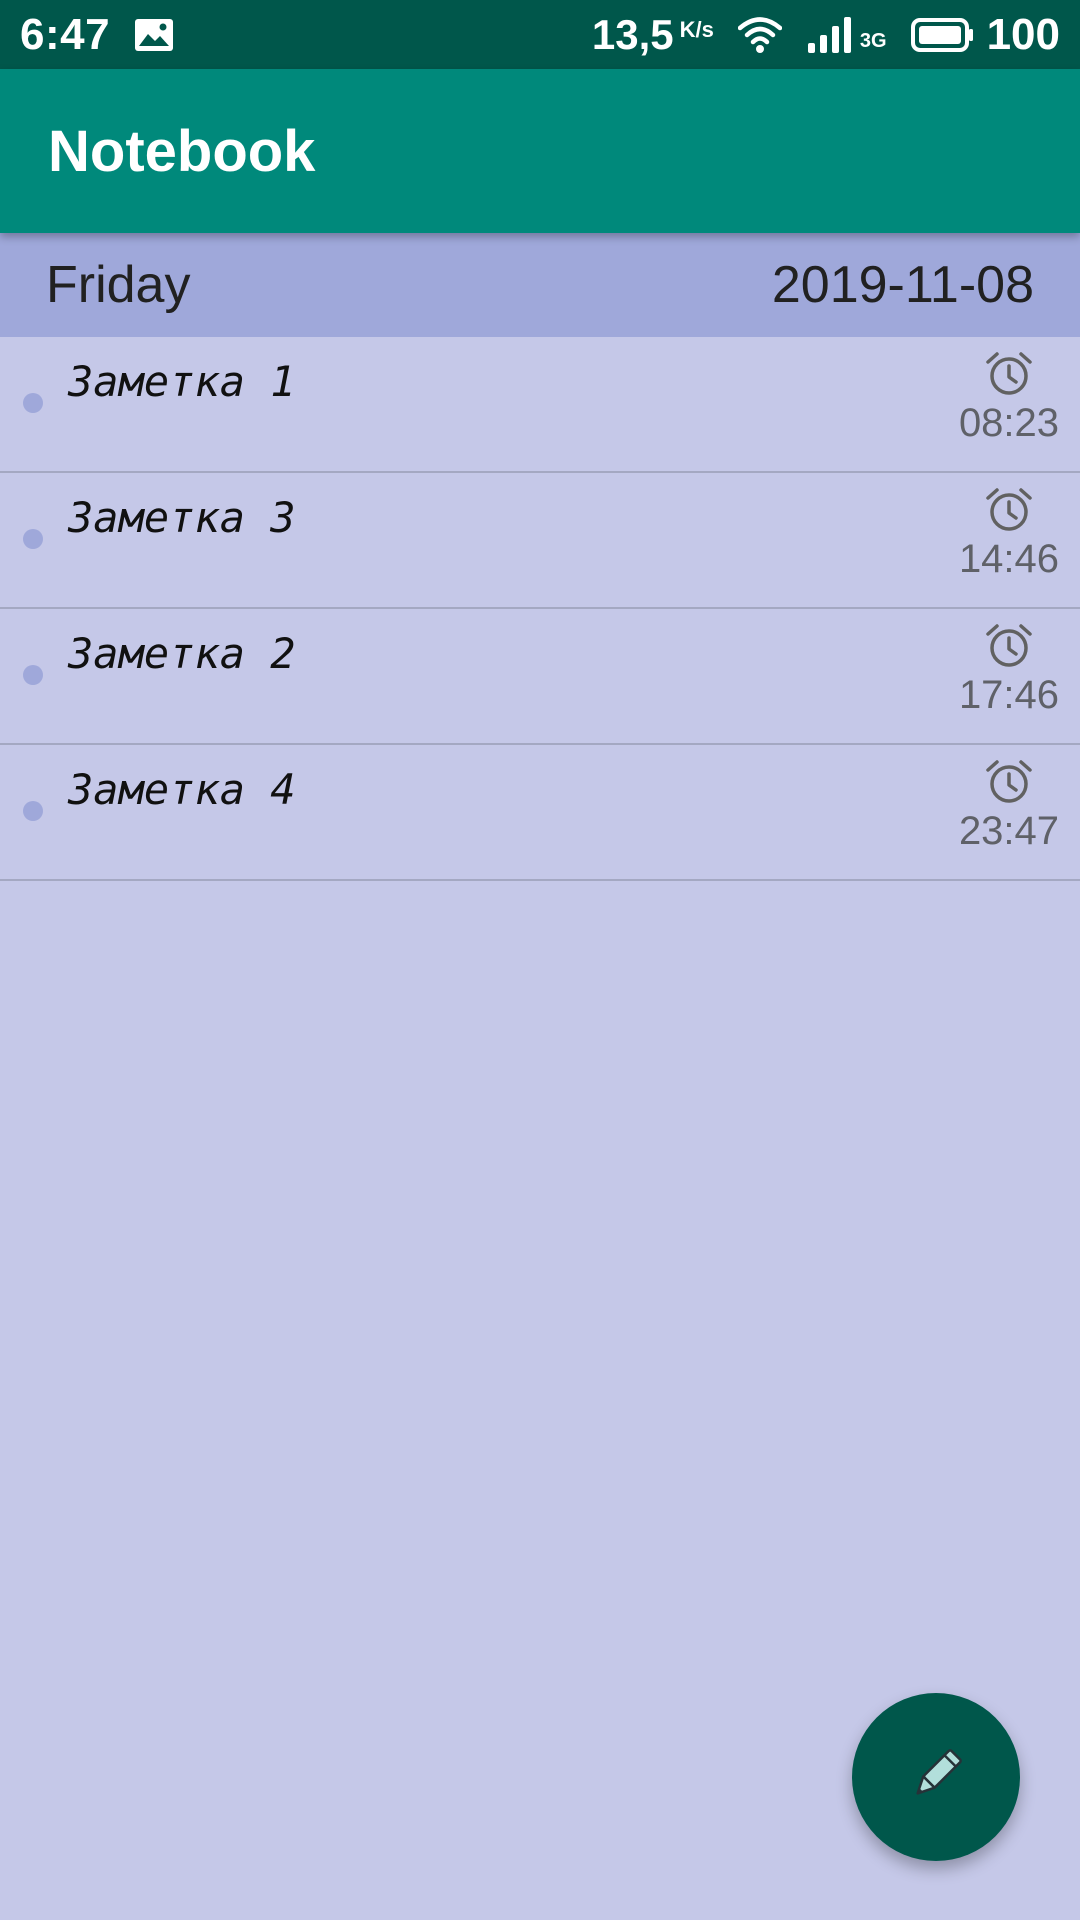 The image size is (1080, 1920). I want to click on note-time: 17:46, so click(1009, 695).